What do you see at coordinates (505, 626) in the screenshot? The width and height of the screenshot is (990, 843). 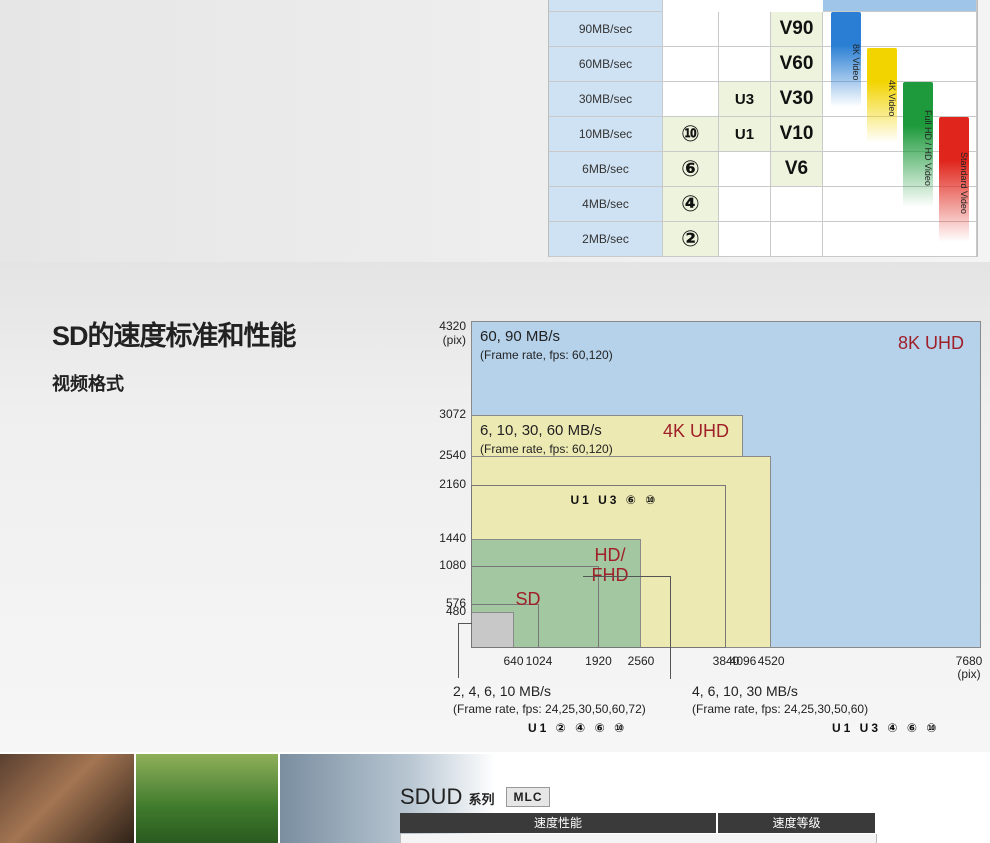 I see `resolution-outline` at bounding box center [505, 626].